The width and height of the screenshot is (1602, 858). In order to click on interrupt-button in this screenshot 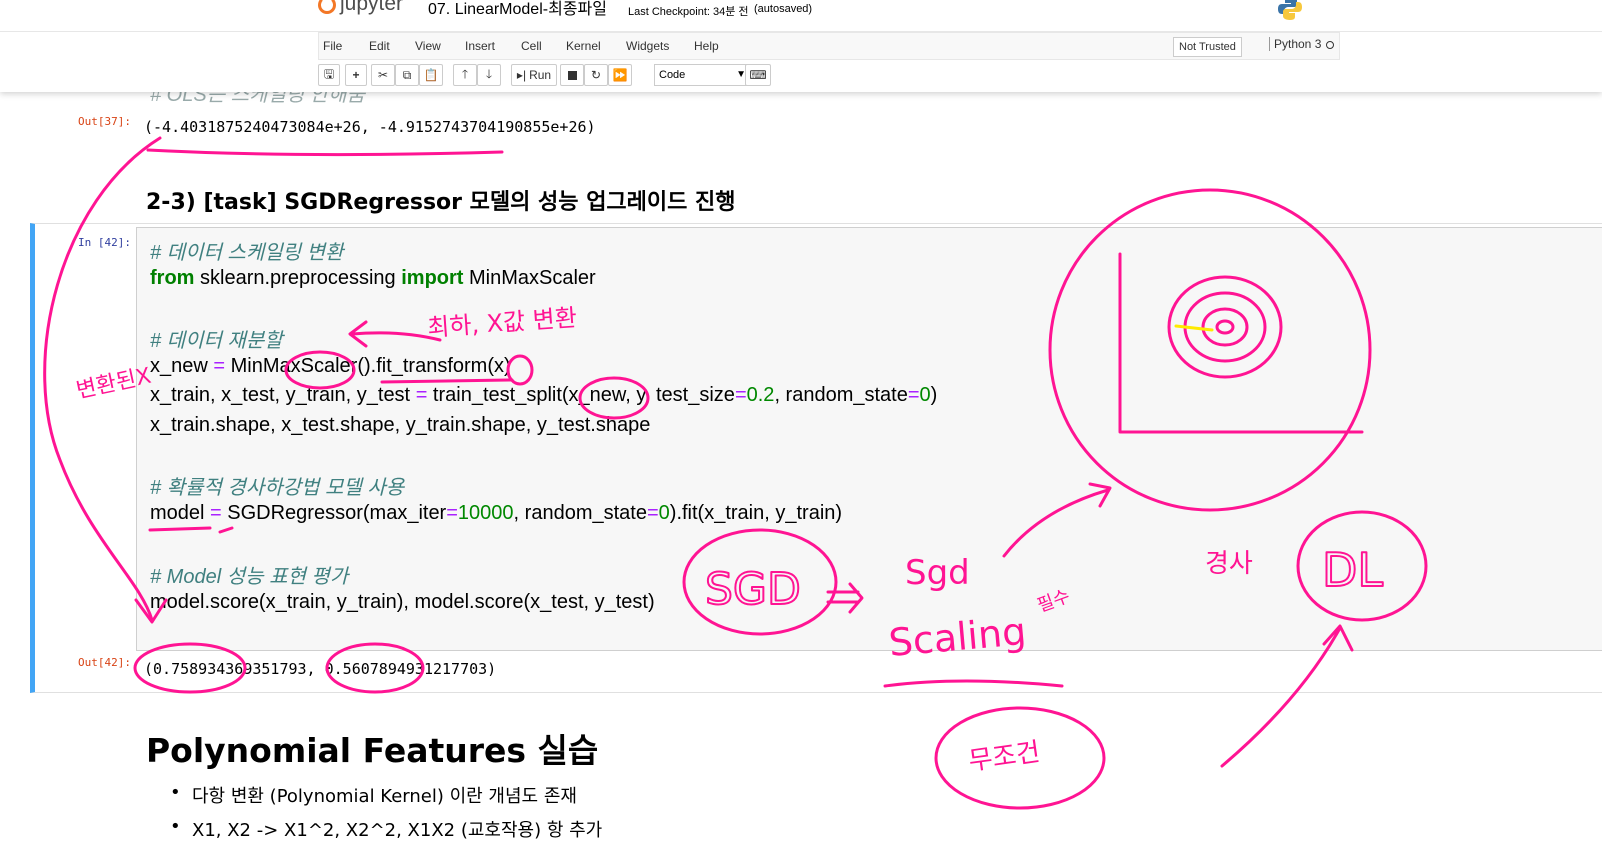, I will do `click(572, 75)`.